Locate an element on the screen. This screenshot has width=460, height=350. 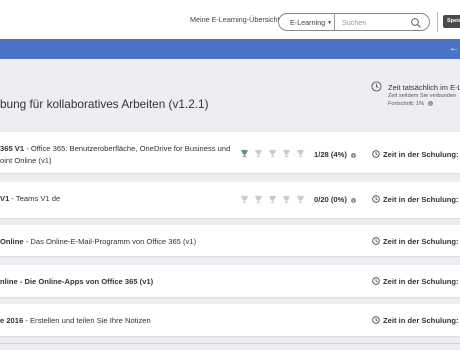
module-title: V1 - Teams V1 de is located at coordinates (30, 198).